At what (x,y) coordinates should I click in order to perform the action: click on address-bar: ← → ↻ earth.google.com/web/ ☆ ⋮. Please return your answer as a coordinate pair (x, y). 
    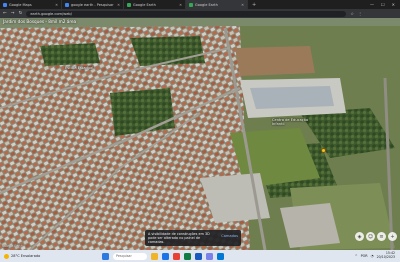
    Looking at the image, I should click on (200, 13).